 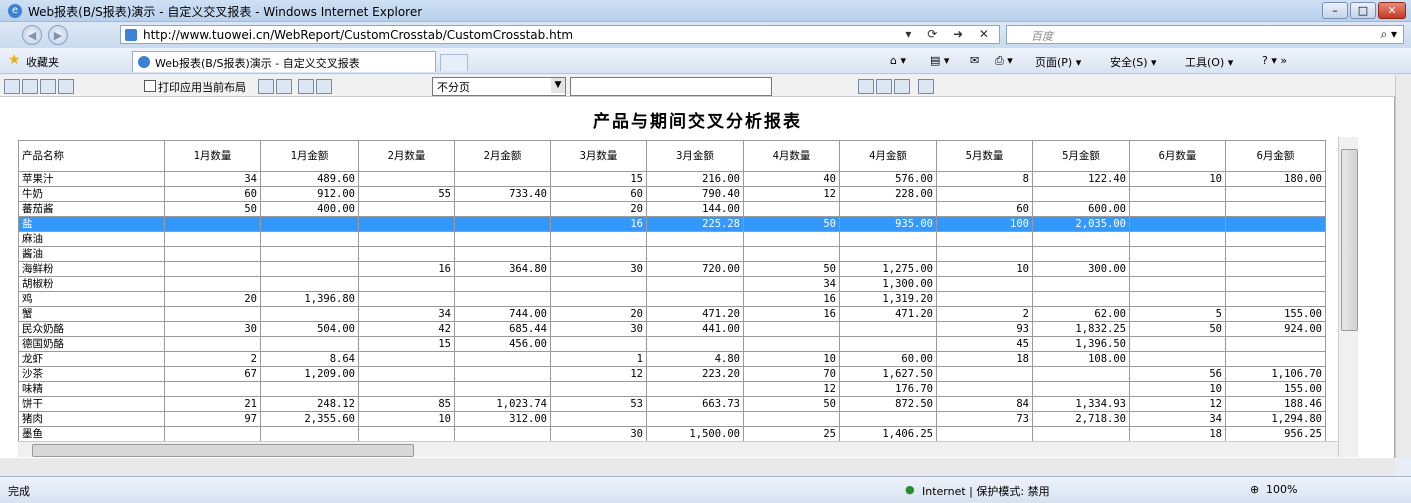 What do you see at coordinates (926, 86) in the screenshot?
I see `chart-icon` at bounding box center [926, 86].